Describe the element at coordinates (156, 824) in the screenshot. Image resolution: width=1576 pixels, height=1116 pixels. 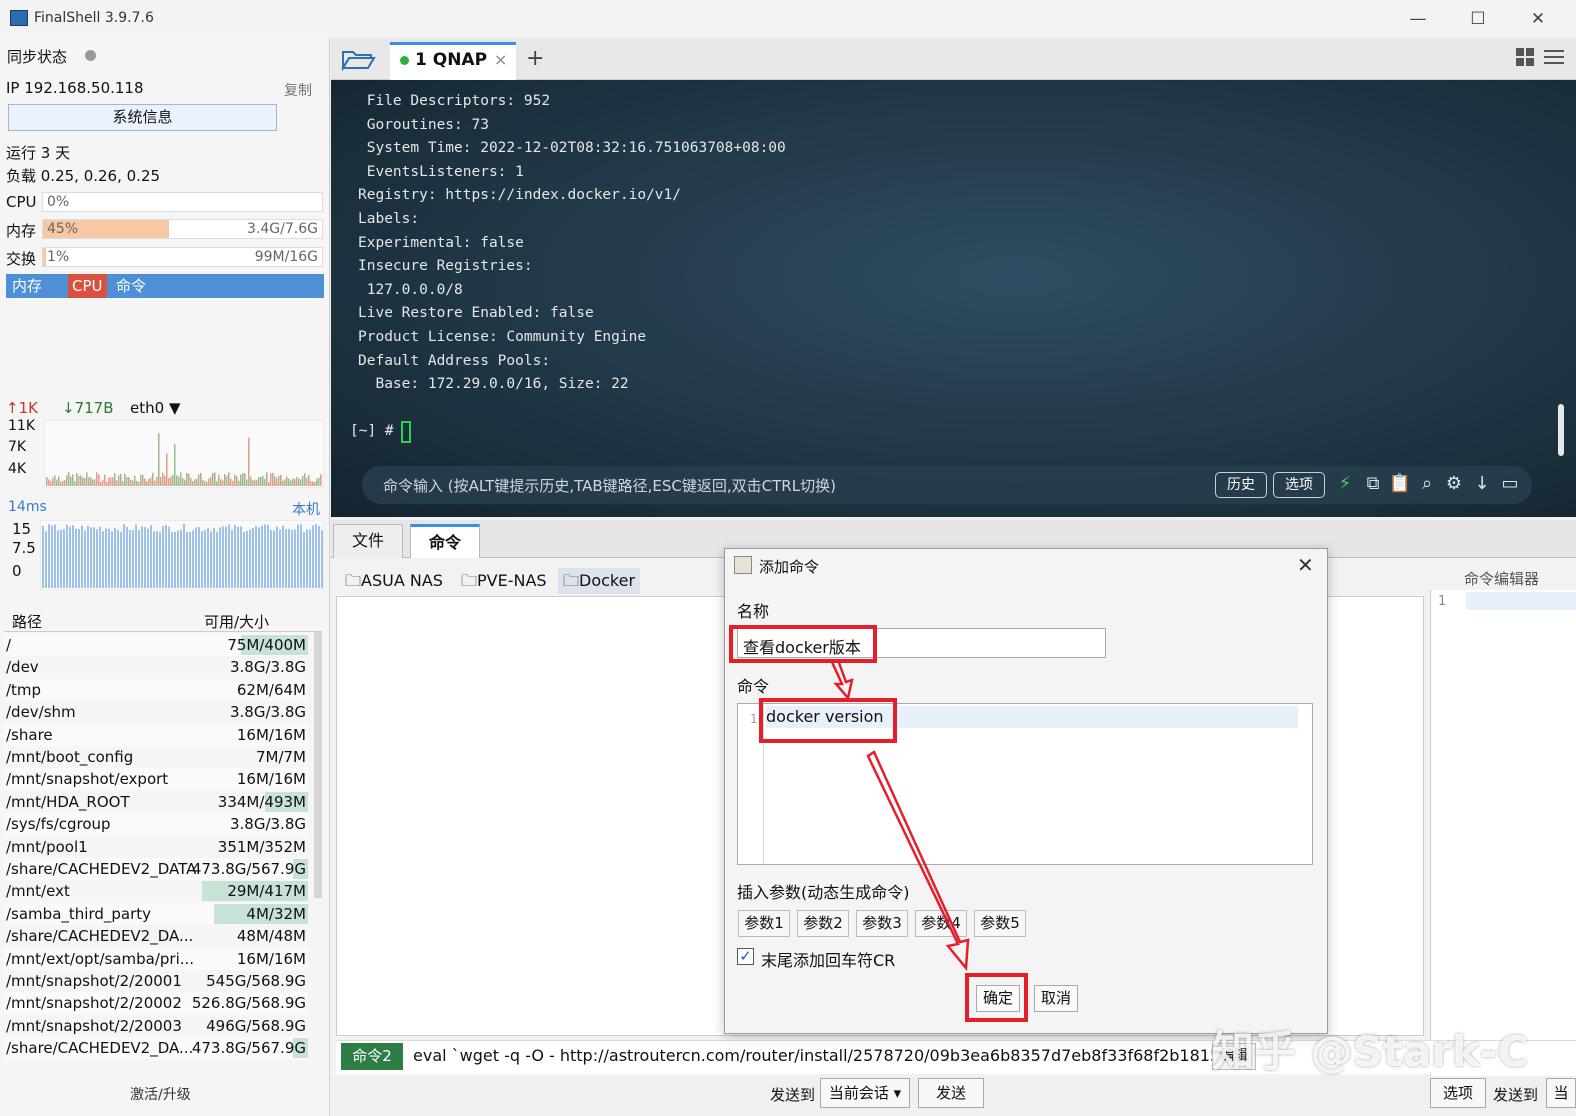
I see `disk-row: /sys/fs/cgroup 3.8G/3.8G` at that location.